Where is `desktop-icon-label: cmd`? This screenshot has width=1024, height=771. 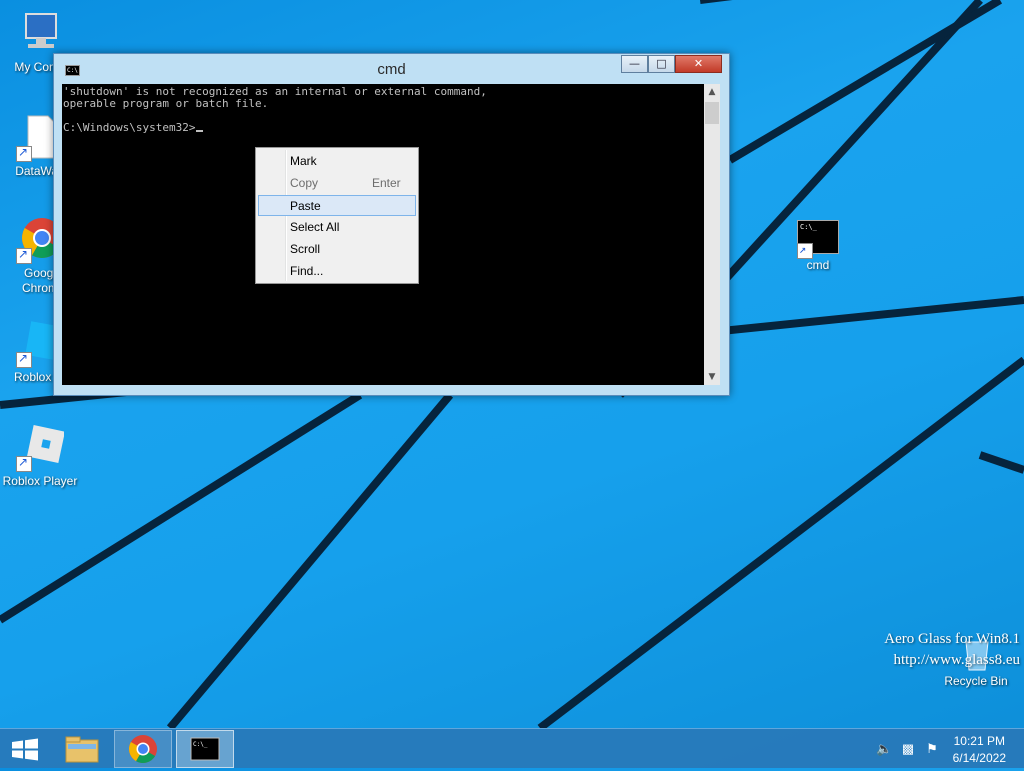
desktop-icon-label: cmd is located at coordinates (818, 265).